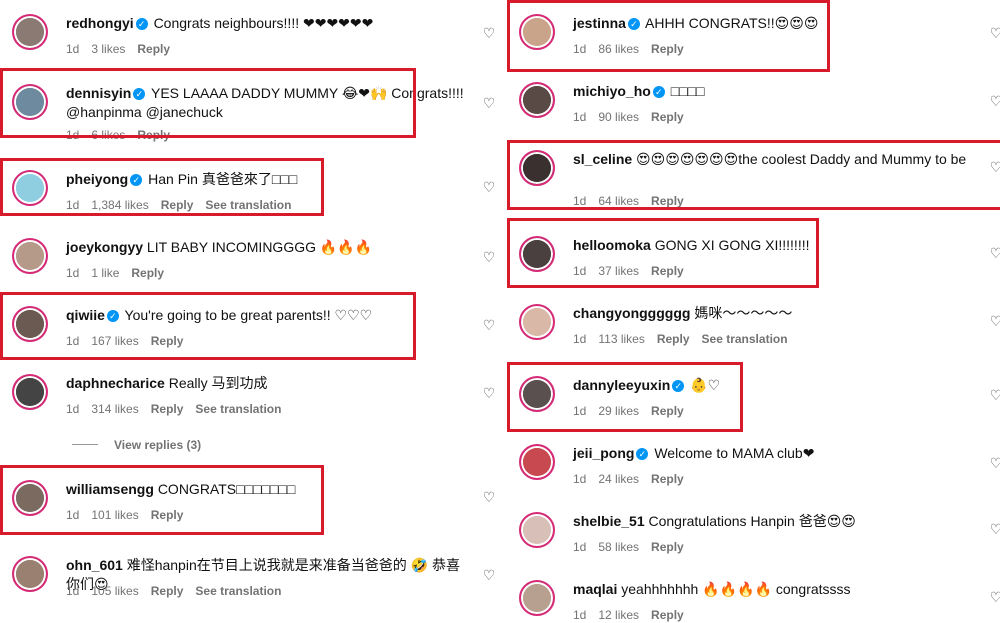  I want to click on comment-likes-count: 3 likes, so click(108, 49).